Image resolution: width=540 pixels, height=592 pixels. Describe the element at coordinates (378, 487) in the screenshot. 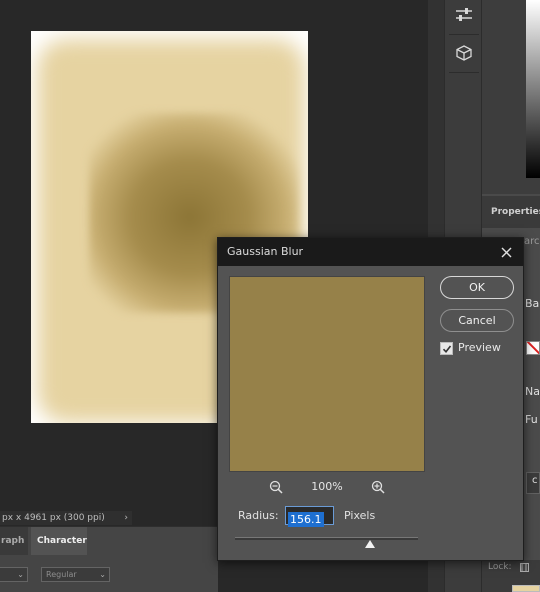

I see `zoom-in-icon` at that location.